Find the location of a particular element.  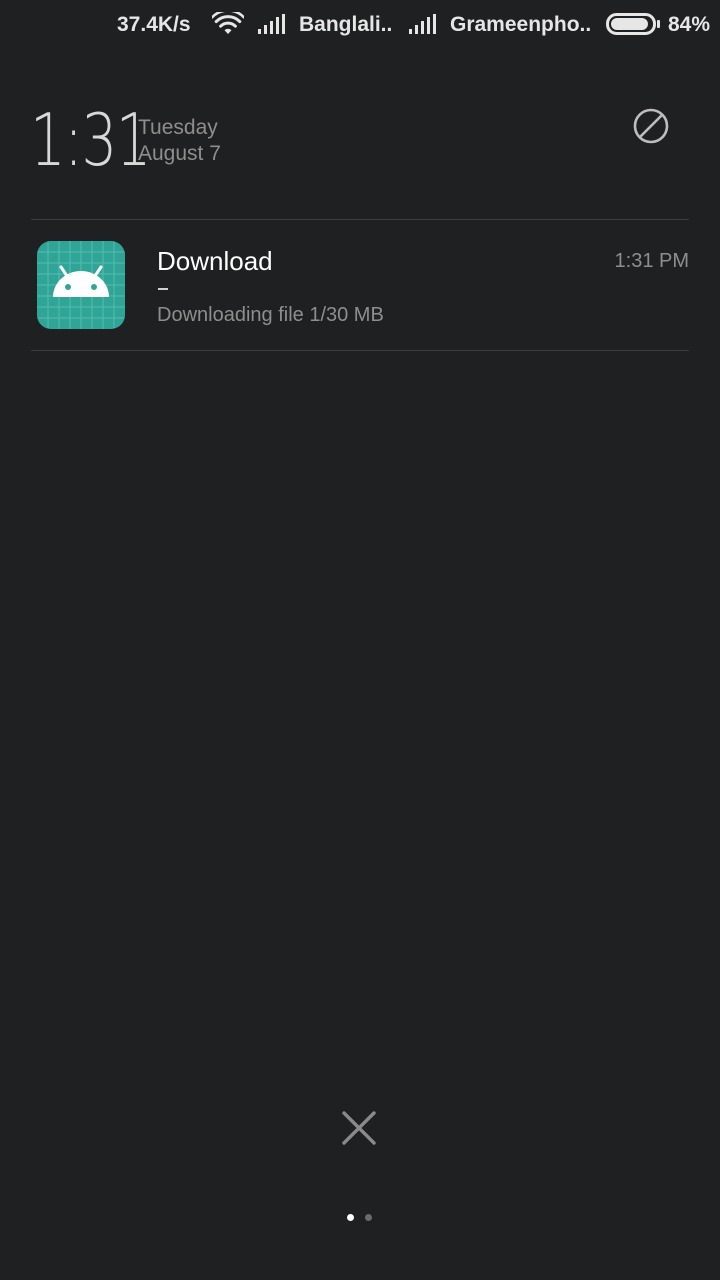

clear-all-button is located at coordinates (359, 1128).